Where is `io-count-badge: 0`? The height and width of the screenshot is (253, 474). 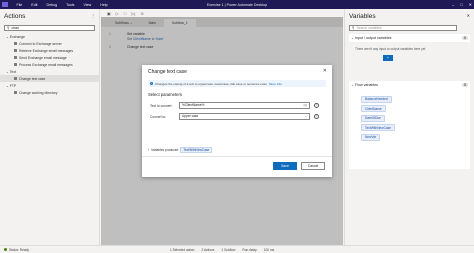 io-count-badge: 0 is located at coordinates (465, 38).